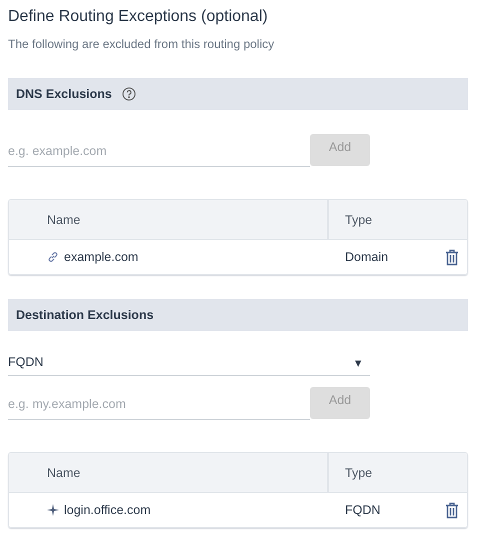 The width and height of the screenshot is (480, 559). What do you see at coordinates (362, 510) in the screenshot?
I see `type-cell: FQDN` at bounding box center [362, 510].